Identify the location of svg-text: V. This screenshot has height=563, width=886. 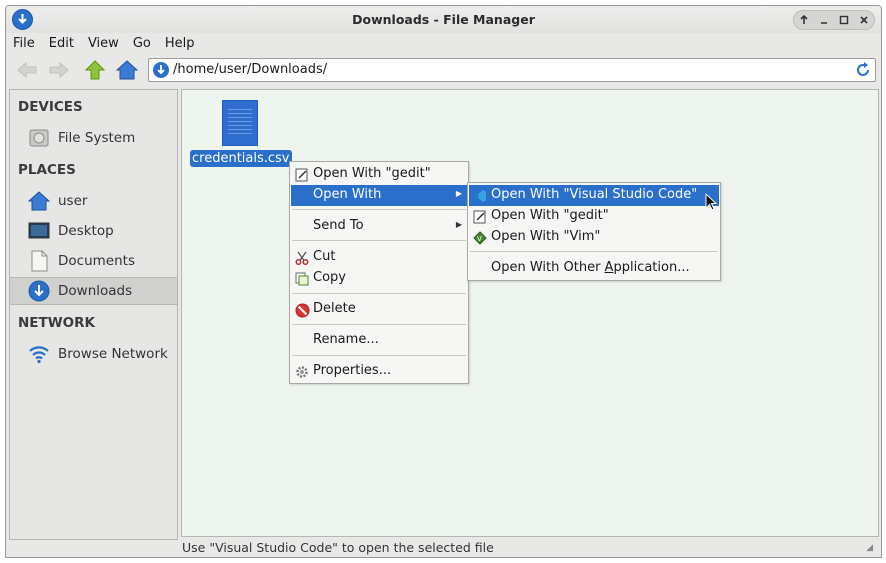
(479, 239).